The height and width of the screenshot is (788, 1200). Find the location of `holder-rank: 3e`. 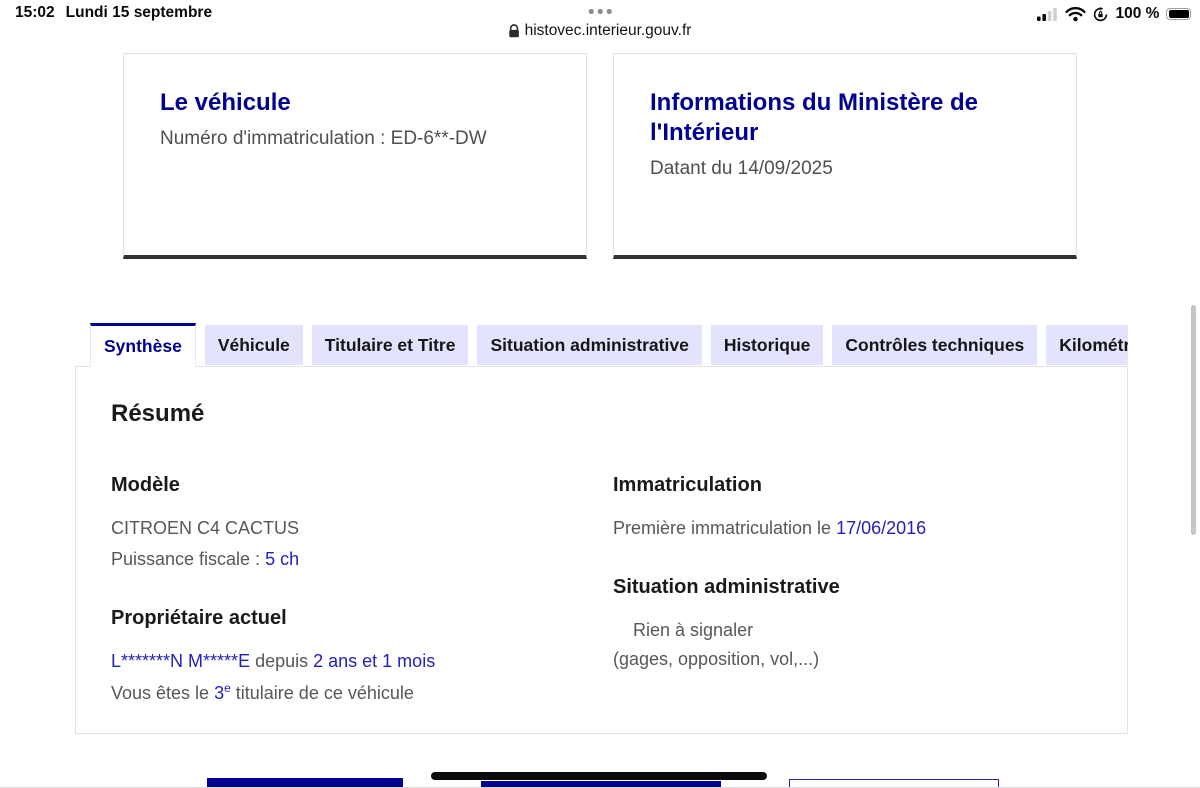

holder-rank: 3e is located at coordinates (222, 692).